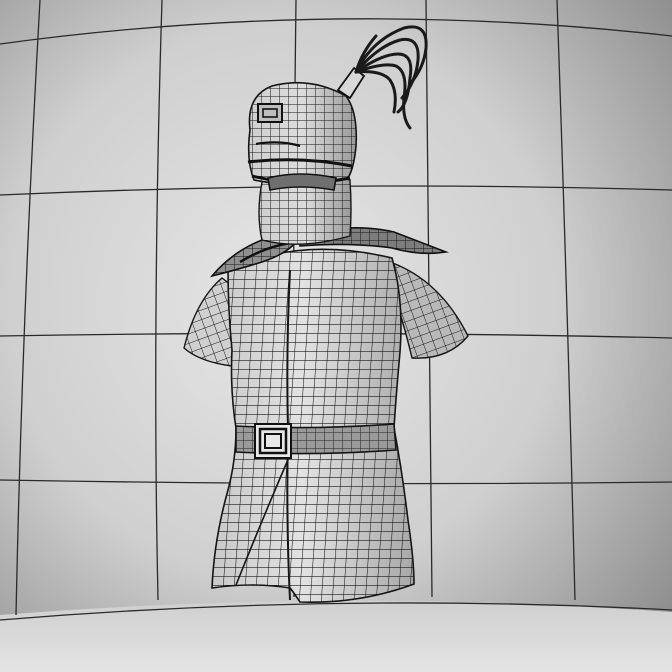 Image resolution: width=672 pixels, height=672 pixels. What do you see at coordinates (336, 636) in the screenshot?
I see `floor` at bounding box center [336, 636].